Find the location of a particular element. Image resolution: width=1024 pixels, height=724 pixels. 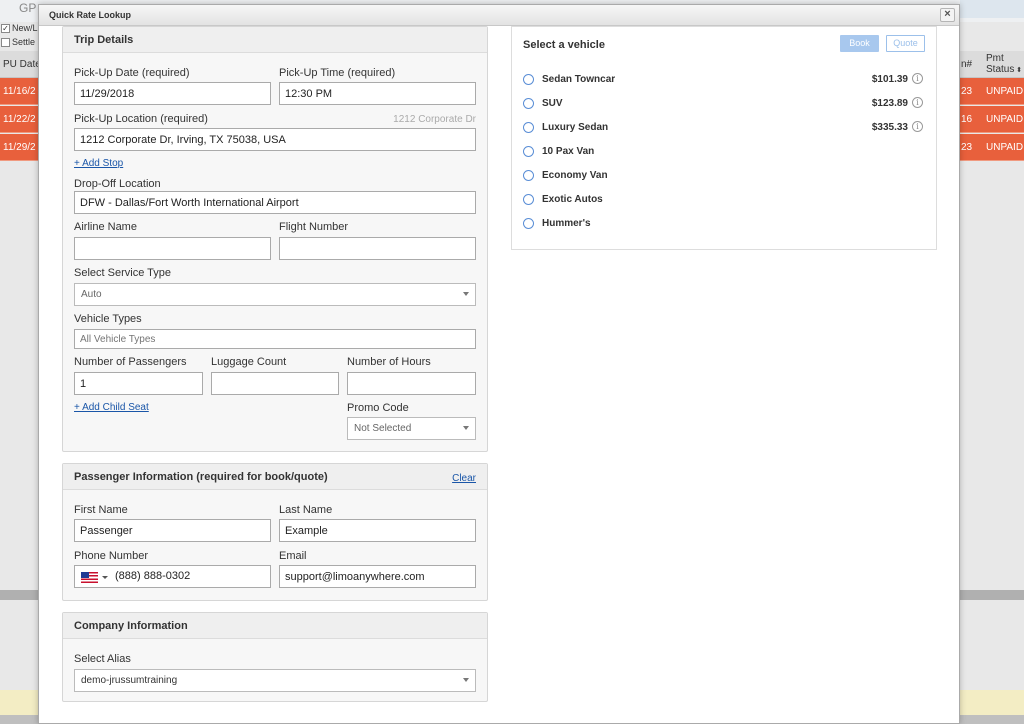

vehicle-name: Hummer's is located at coordinates (566, 223).